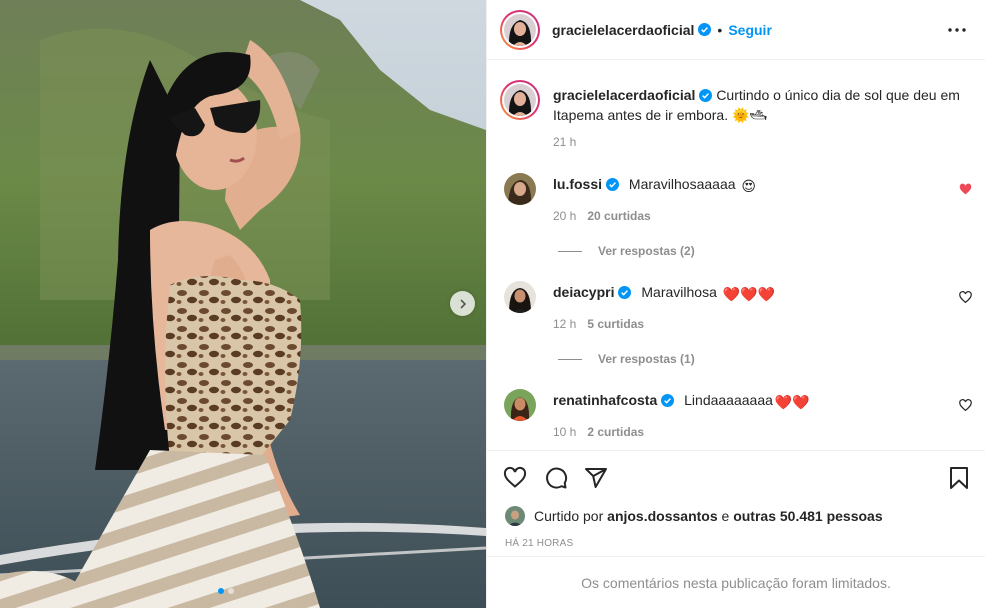 The width and height of the screenshot is (985, 608). Describe the element at coordinates (615, 324) in the screenshot. I see `comment-likes-count: 5 curtidas` at that location.